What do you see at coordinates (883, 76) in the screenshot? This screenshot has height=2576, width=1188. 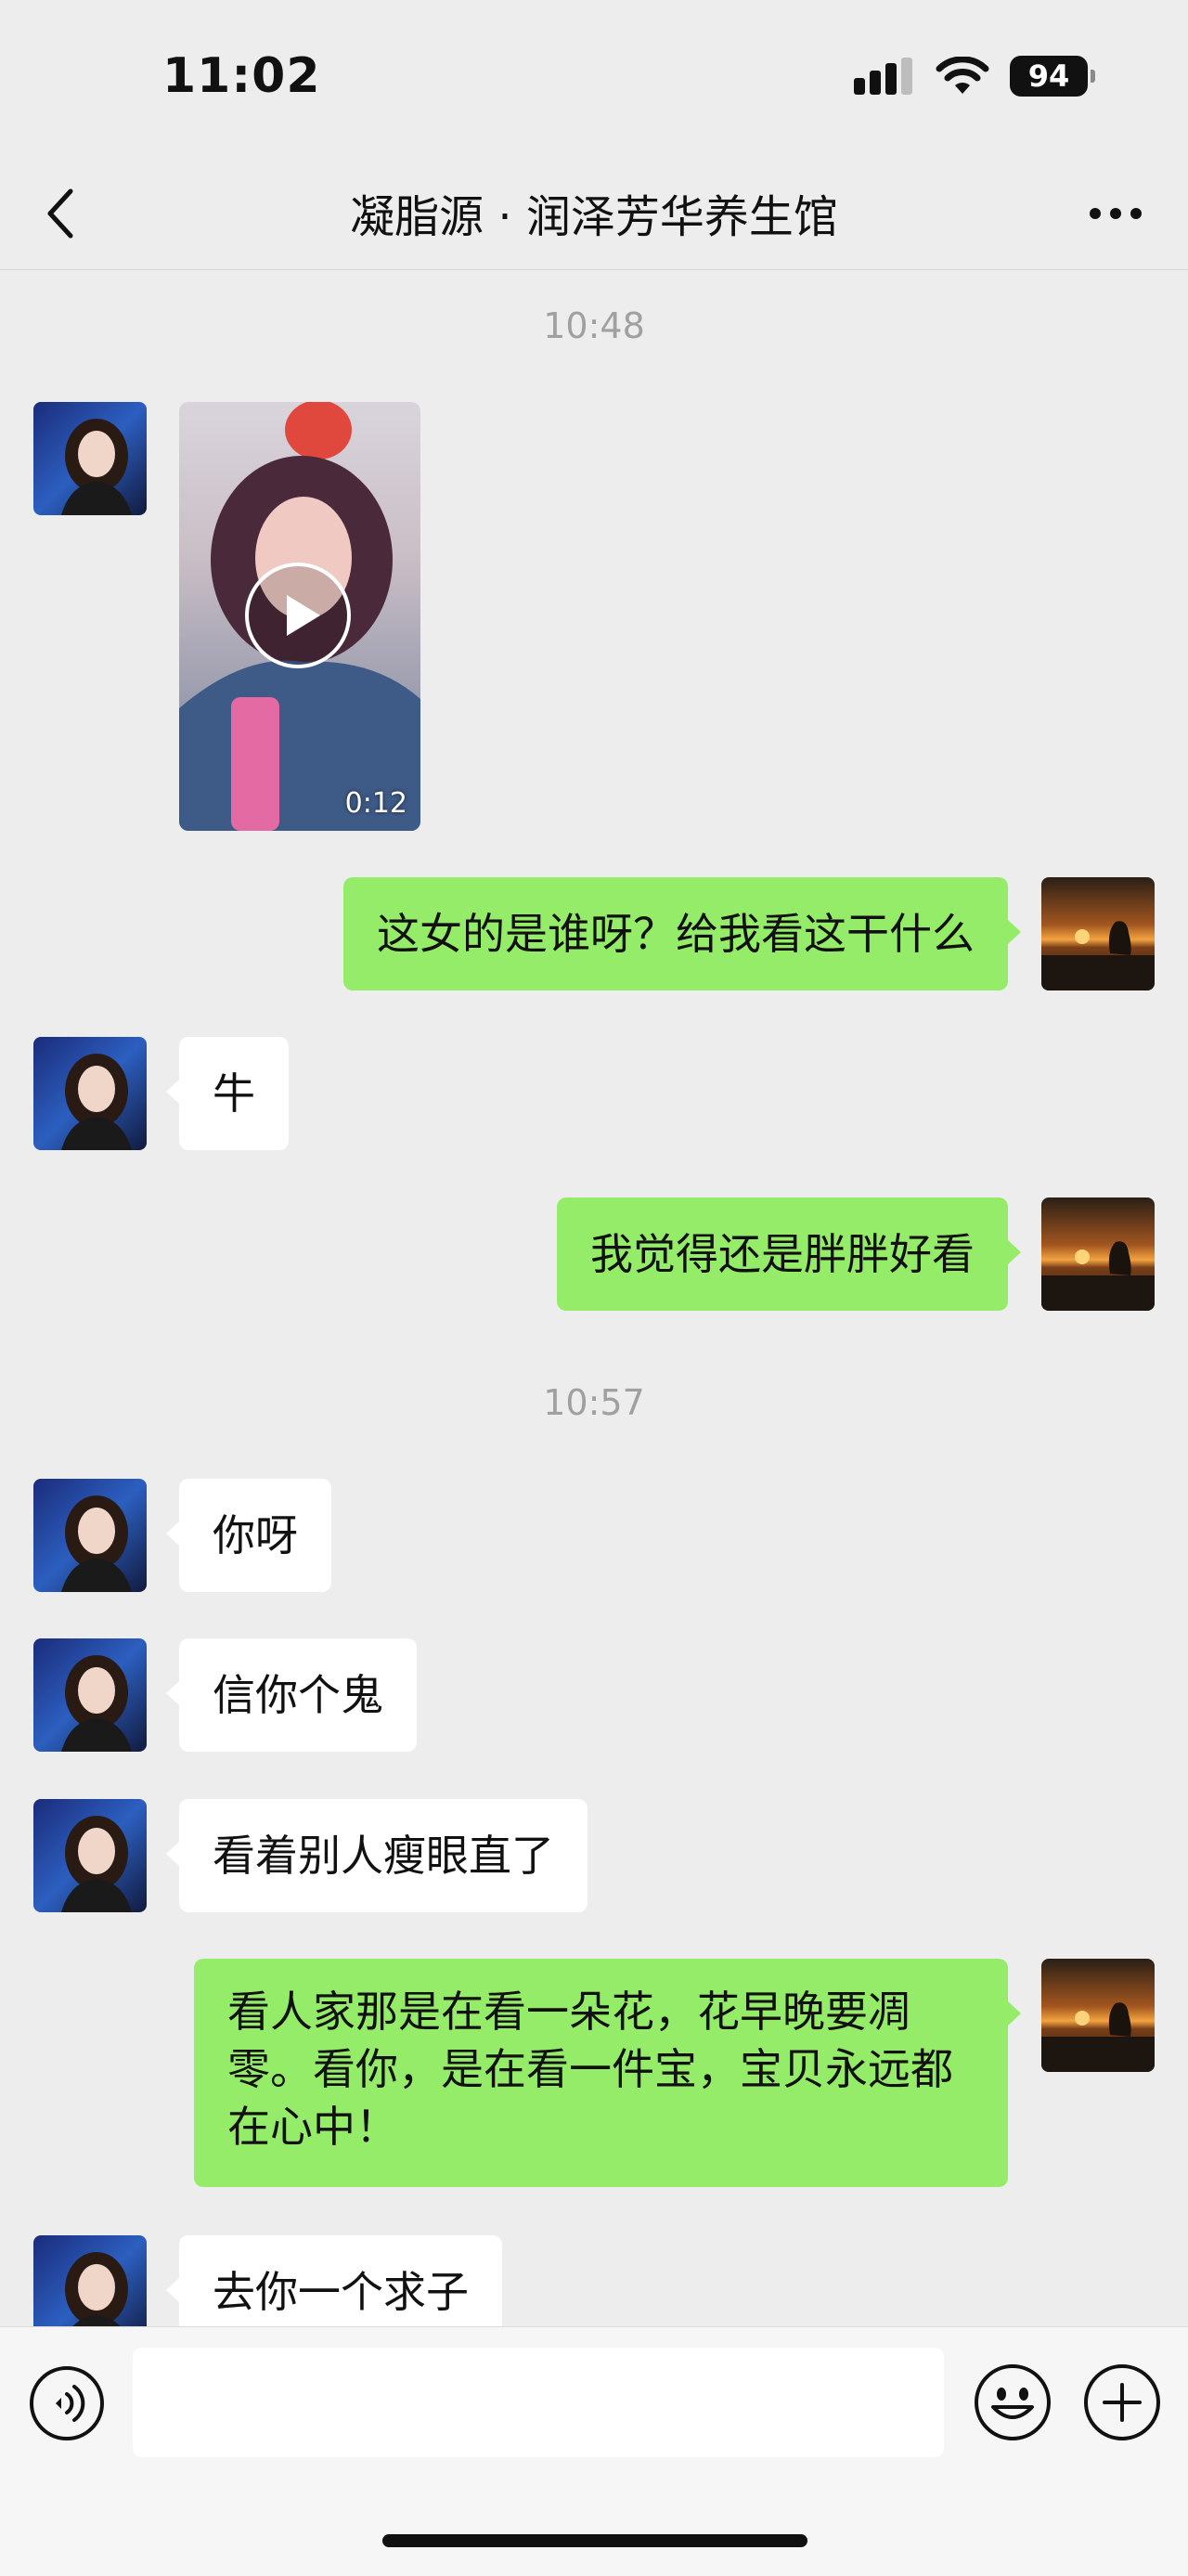 I see `signal-icon` at bounding box center [883, 76].